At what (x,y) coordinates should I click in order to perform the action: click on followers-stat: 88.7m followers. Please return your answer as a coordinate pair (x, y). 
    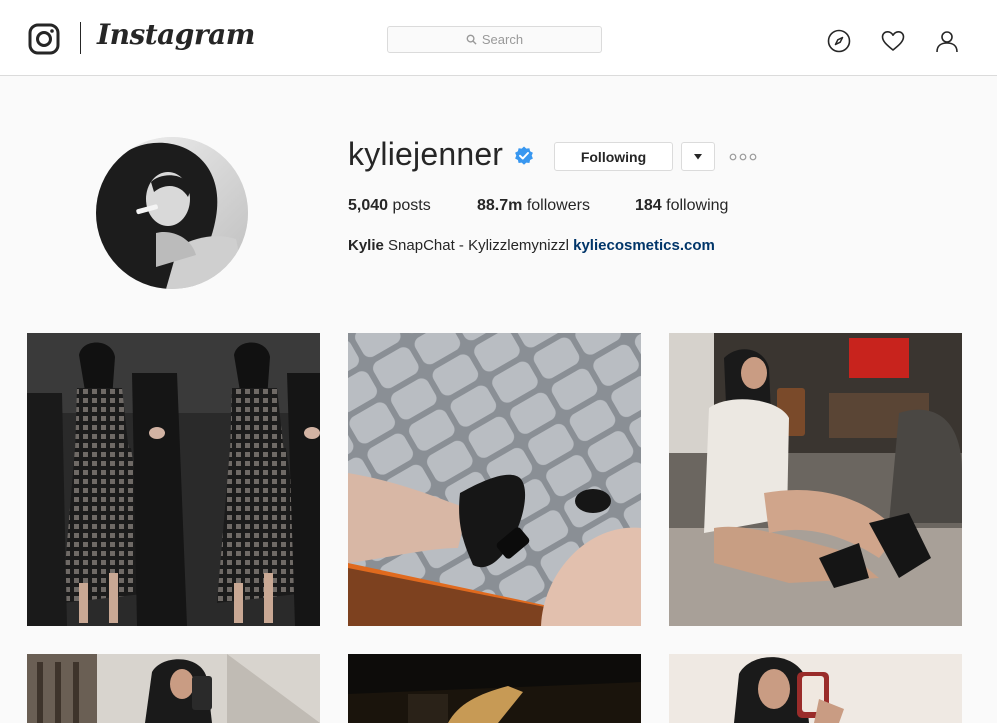
    Looking at the image, I should click on (533, 206).